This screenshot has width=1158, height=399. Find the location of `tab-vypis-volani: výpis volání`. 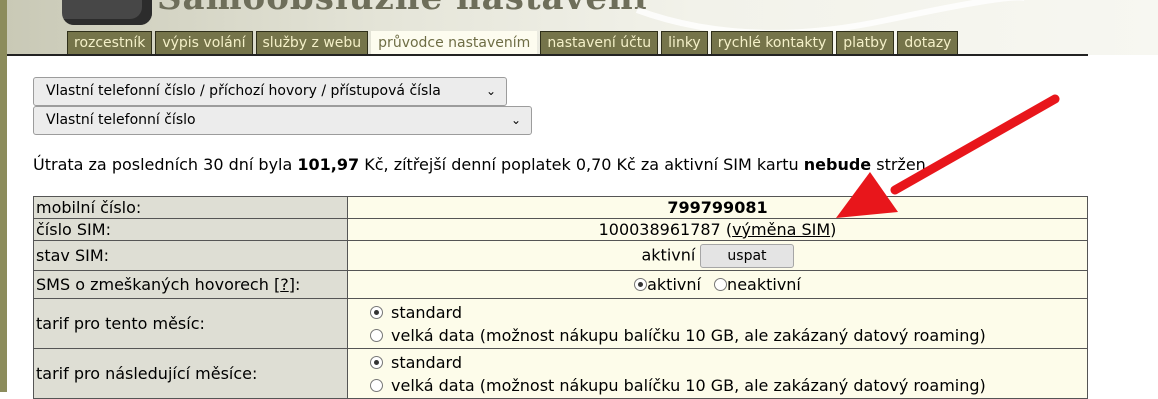

tab-vypis-volani: výpis volání is located at coordinates (204, 42).